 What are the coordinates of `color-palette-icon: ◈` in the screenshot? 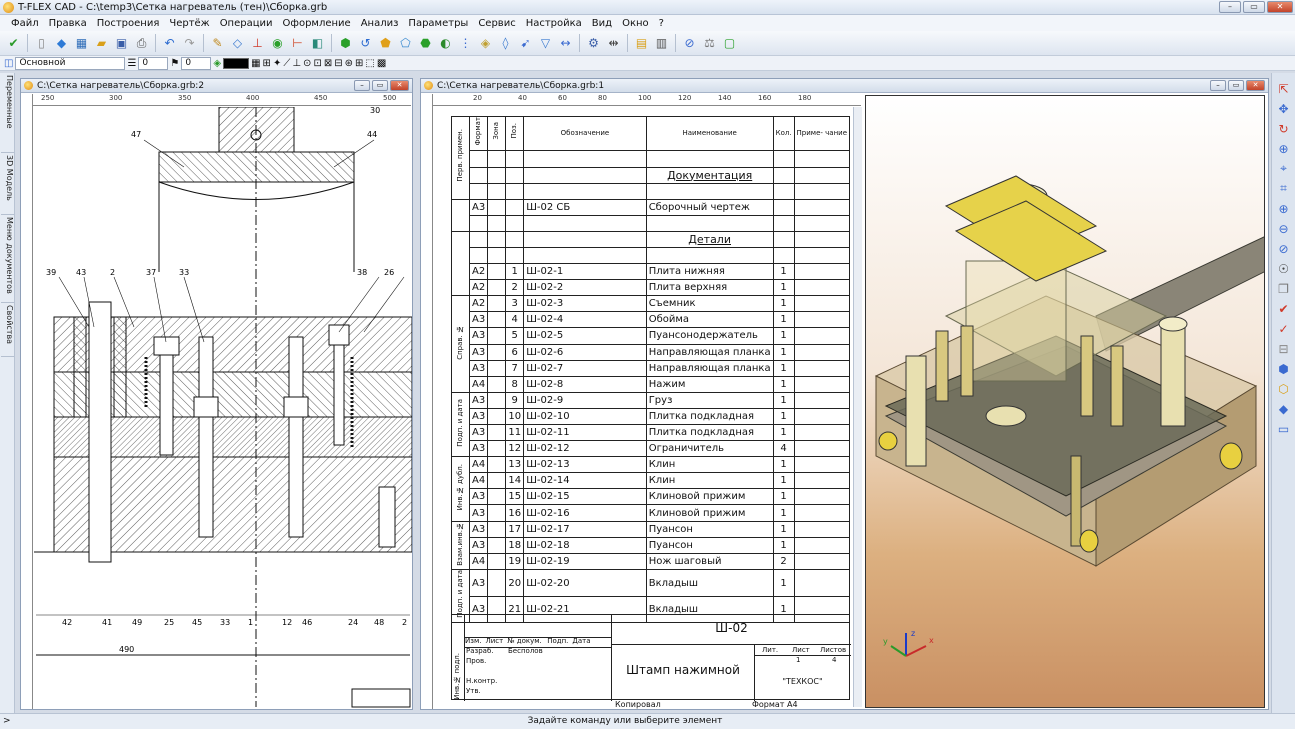 It's located at (217, 63).